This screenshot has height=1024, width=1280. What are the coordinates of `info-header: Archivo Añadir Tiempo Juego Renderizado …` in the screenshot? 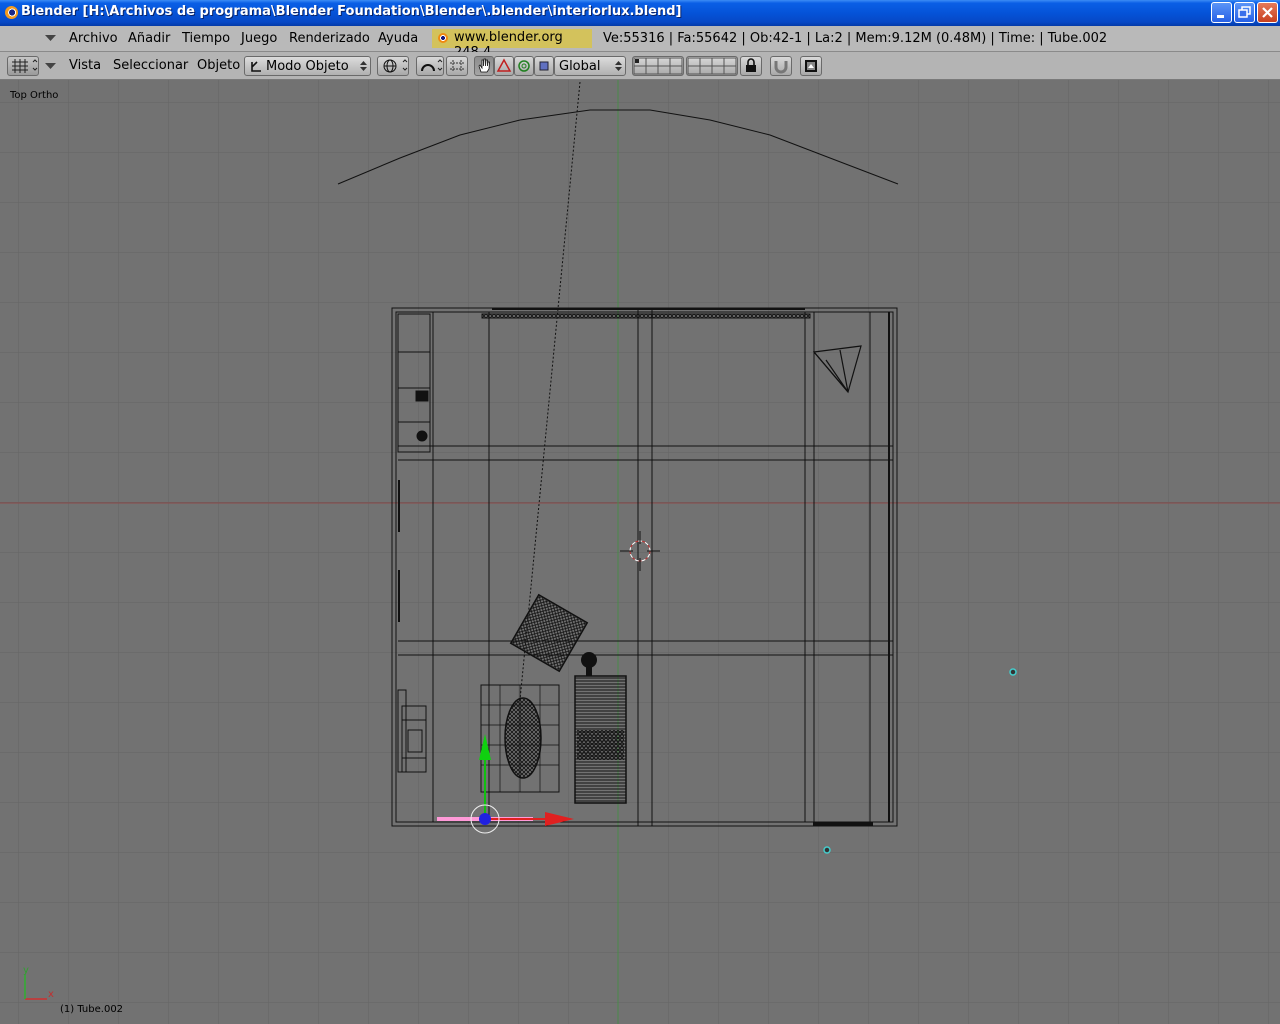 It's located at (640, 43).